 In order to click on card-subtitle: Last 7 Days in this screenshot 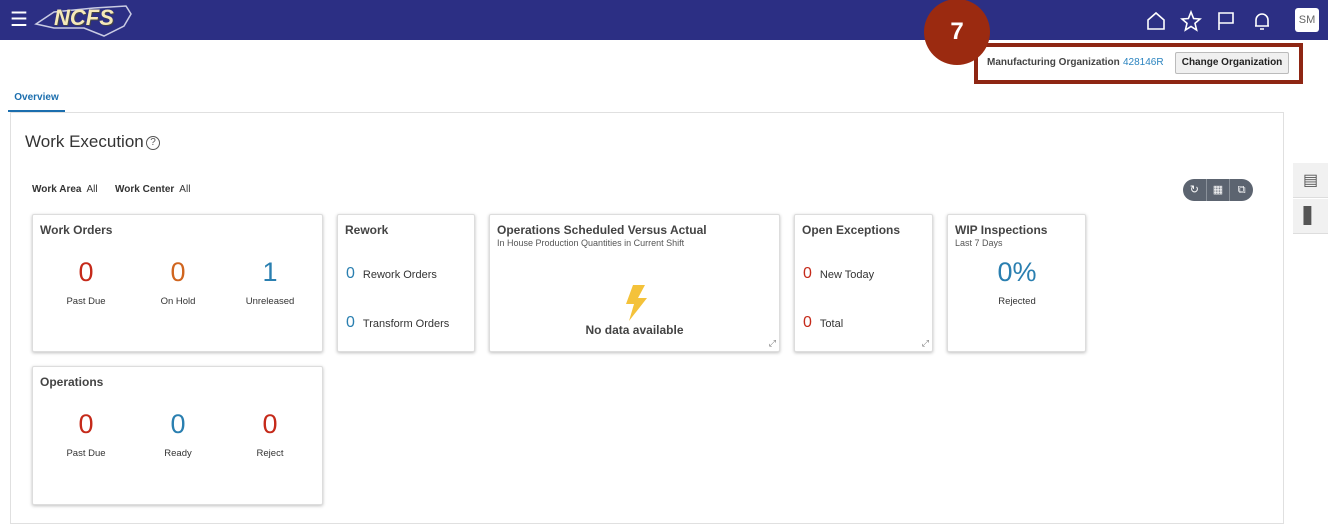, I will do `click(979, 243)`.